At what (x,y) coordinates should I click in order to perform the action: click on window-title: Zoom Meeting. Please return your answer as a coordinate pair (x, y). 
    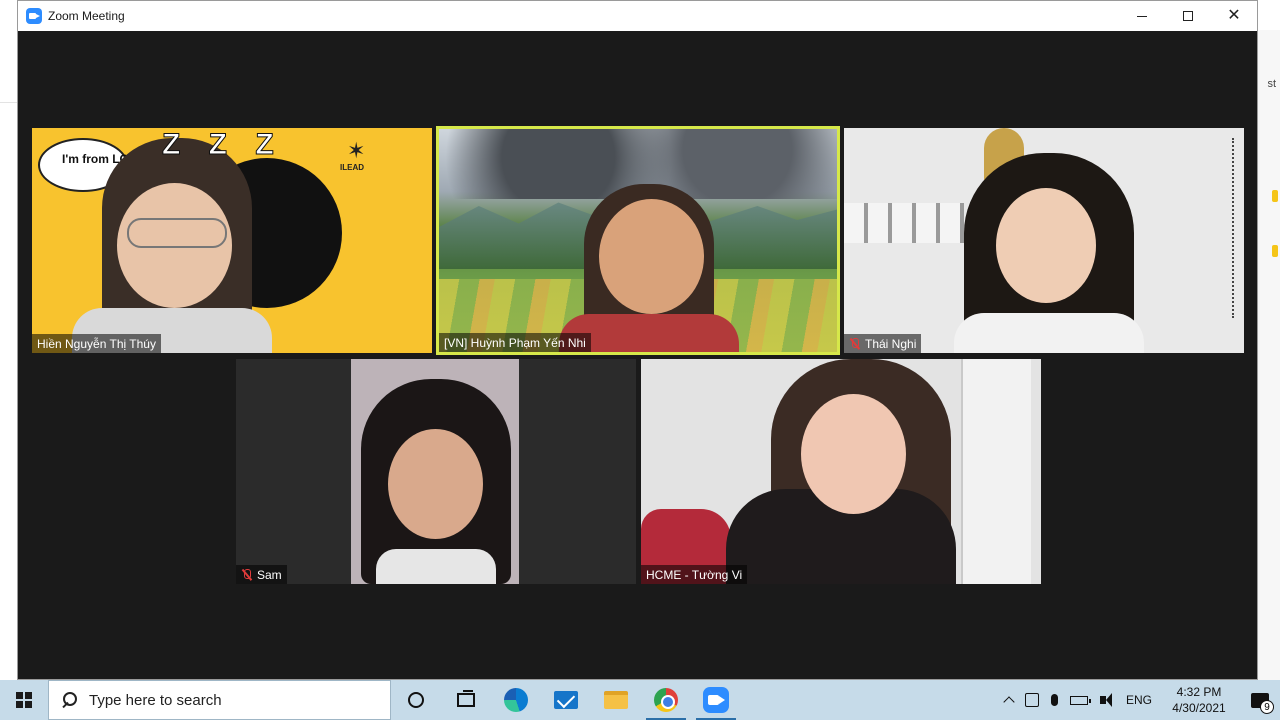
    Looking at the image, I should click on (86, 16).